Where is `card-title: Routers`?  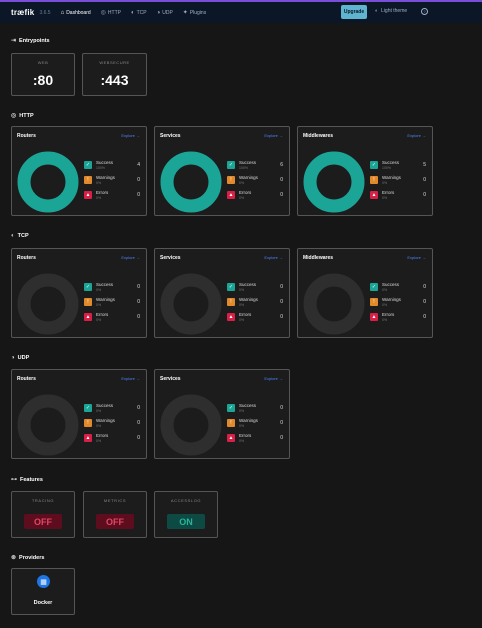 card-title: Routers is located at coordinates (26, 136).